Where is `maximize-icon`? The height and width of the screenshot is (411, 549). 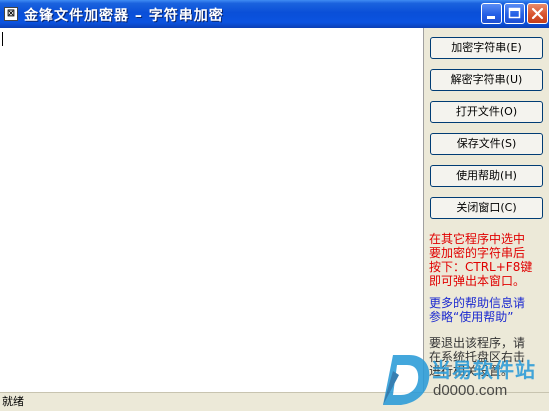 maximize-icon is located at coordinates (514, 13).